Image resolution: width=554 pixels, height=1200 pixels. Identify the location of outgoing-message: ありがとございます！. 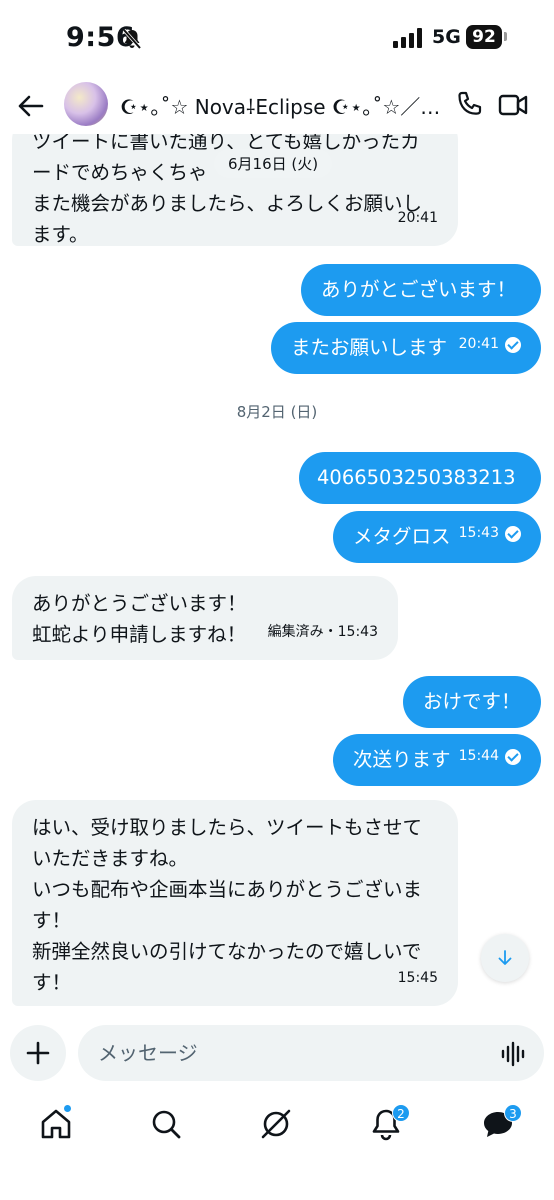
(421, 290).